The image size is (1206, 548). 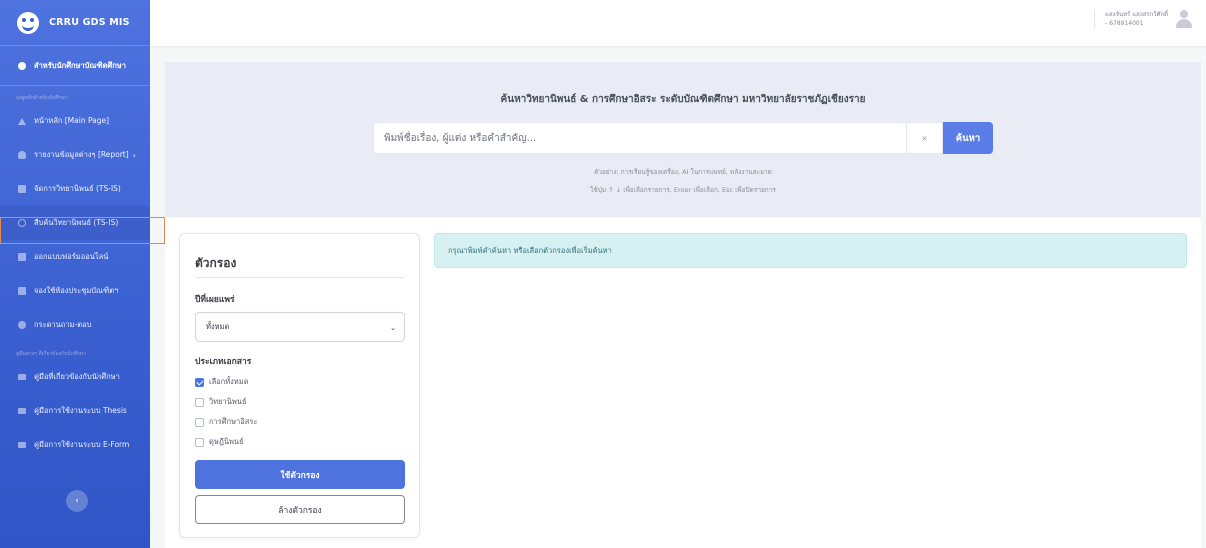 I want to click on chevron-left-icon: ‹, so click(x=77, y=501).